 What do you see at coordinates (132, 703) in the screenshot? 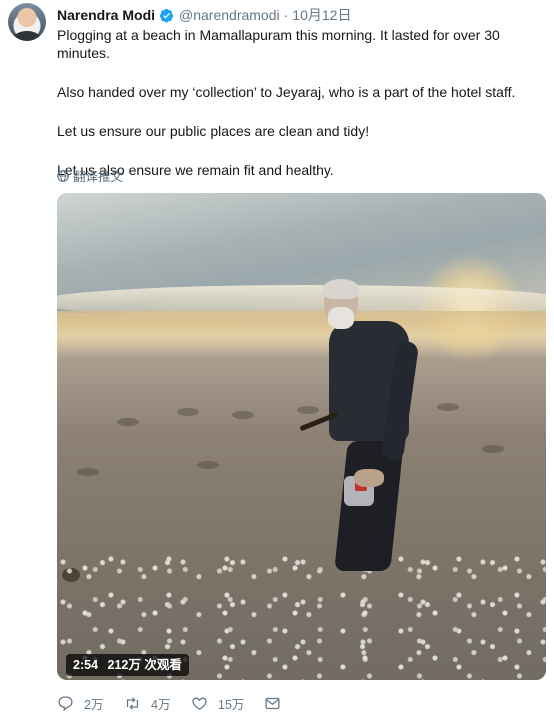
I see `retweet-icon` at bounding box center [132, 703].